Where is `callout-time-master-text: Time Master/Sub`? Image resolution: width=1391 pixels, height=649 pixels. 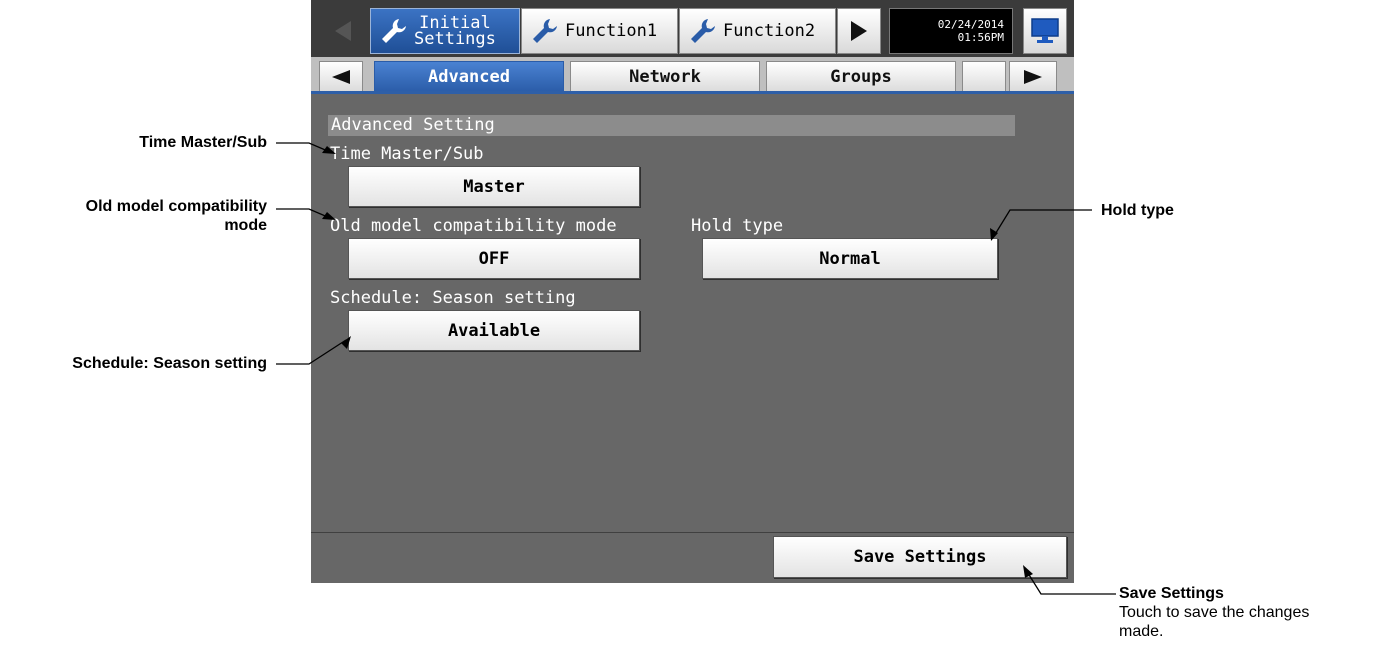 callout-time-master-text: Time Master/Sub is located at coordinates (203, 142).